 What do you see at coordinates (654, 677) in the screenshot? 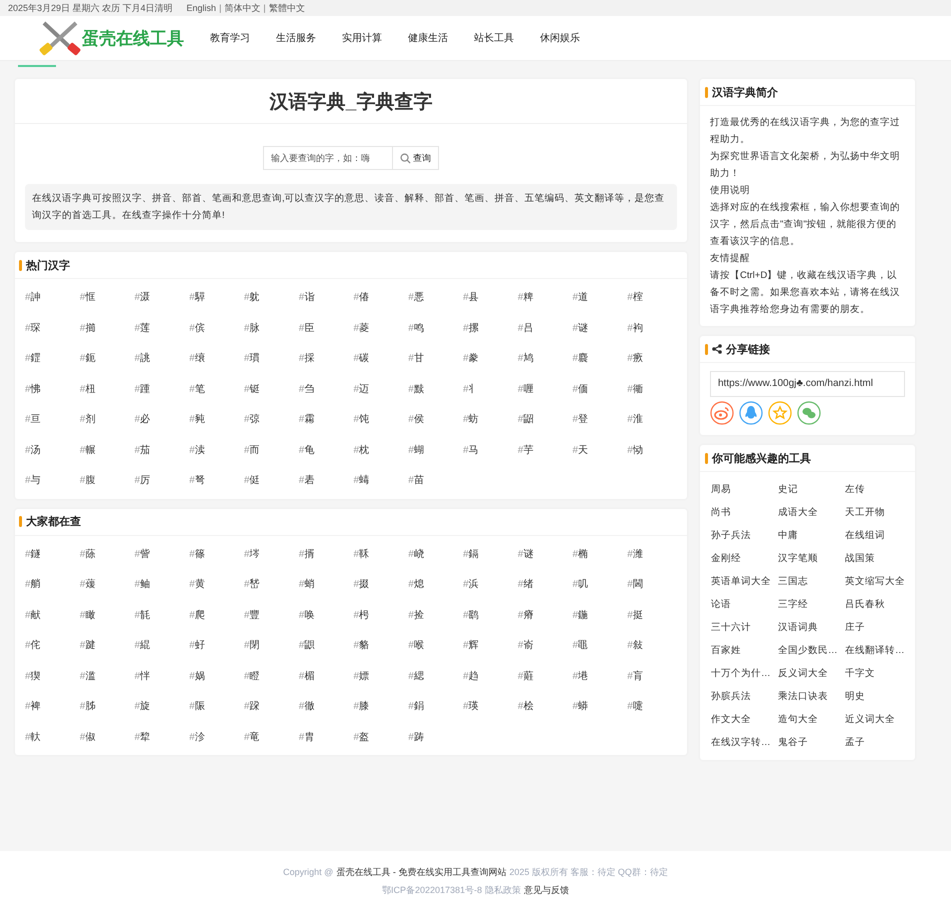
I see `character-link: #肓` at bounding box center [654, 677].